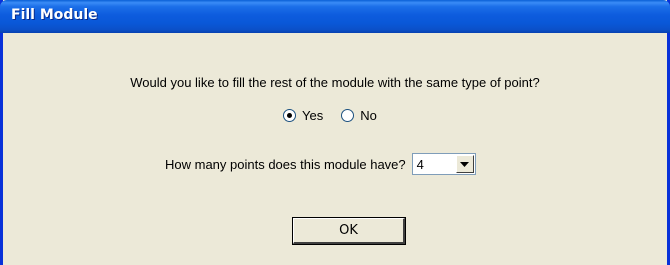 The image size is (670, 265). I want to click on radio-yes: Yes, so click(303, 115).